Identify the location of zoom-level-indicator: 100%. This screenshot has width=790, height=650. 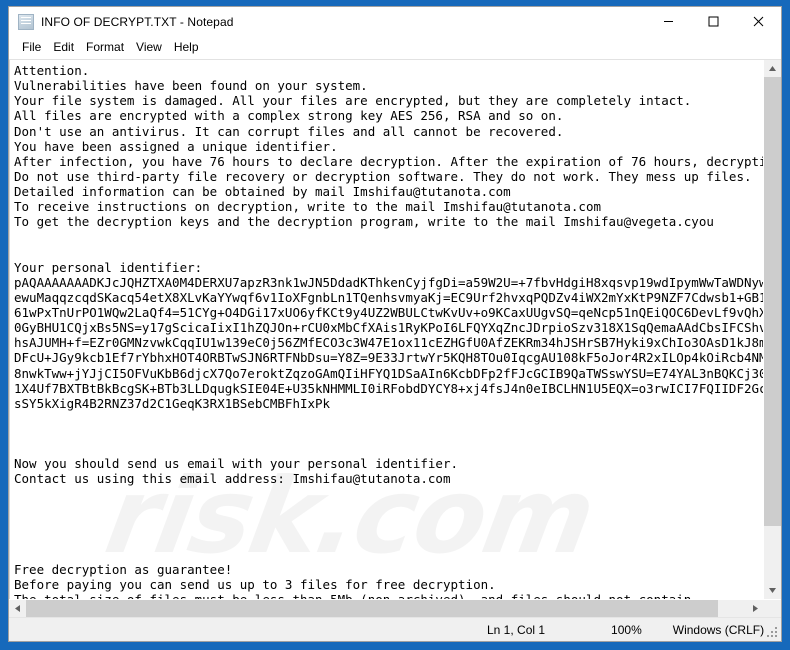
(626, 630).